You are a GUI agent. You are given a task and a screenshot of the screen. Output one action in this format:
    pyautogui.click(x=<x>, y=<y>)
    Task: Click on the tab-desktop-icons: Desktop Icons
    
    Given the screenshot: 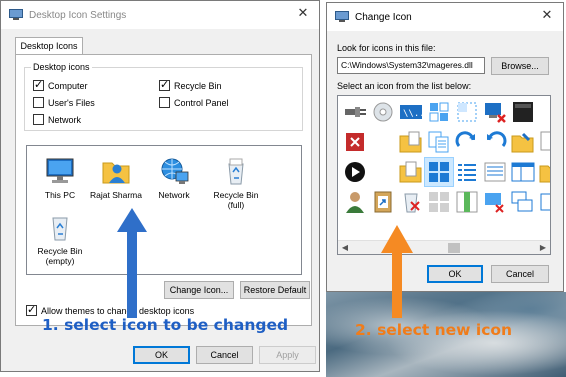 What is the action you would take?
    pyautogui.click(x=49, y=46)
    